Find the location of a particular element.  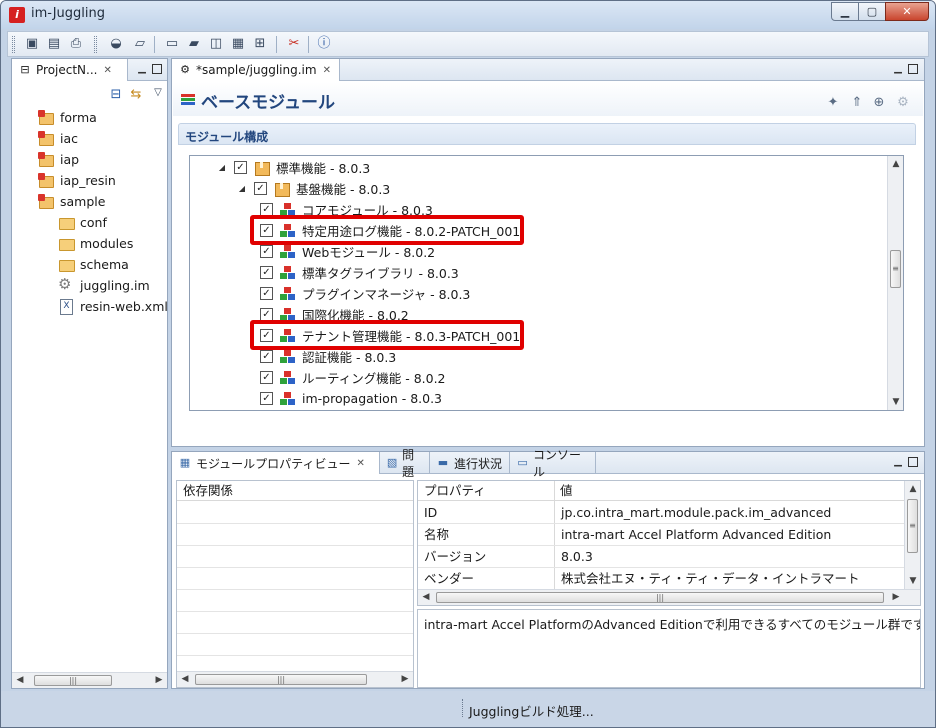

settings-icon: ⚙ is located at coordinates (903, 103).